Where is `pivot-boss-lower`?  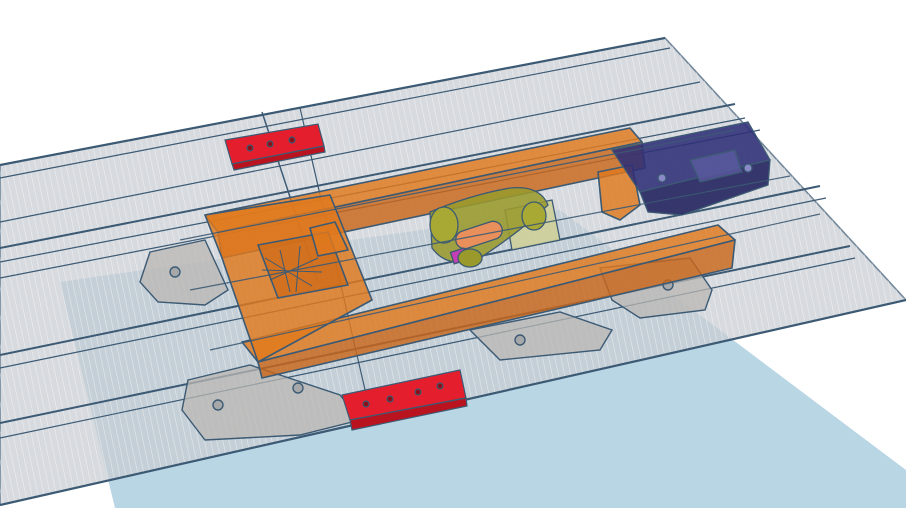
pivot-boss-lower is located at coordinates (470, 258).